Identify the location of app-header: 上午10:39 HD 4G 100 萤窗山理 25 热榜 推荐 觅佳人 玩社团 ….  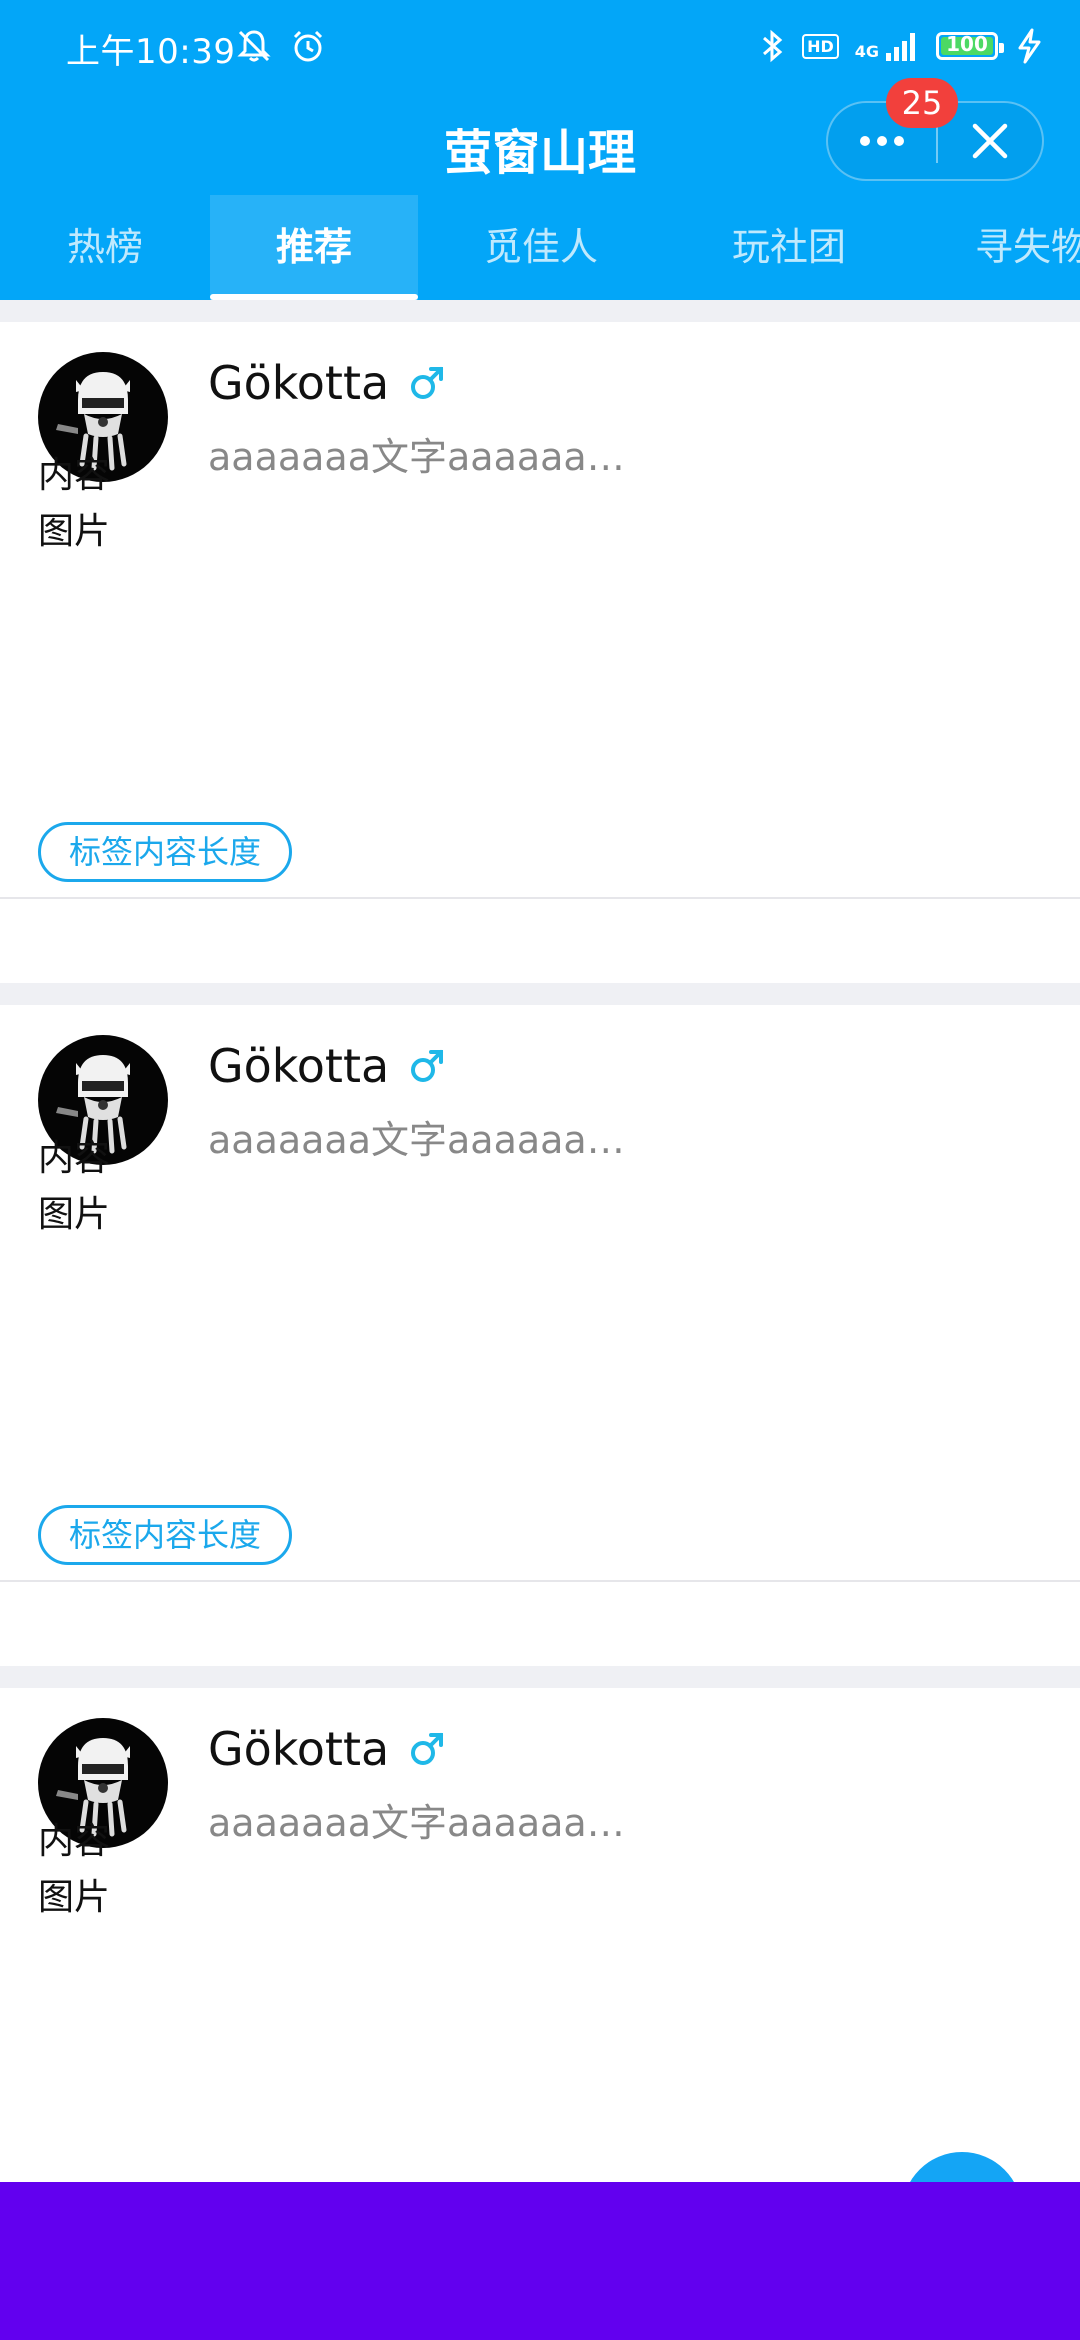
(540, 150).